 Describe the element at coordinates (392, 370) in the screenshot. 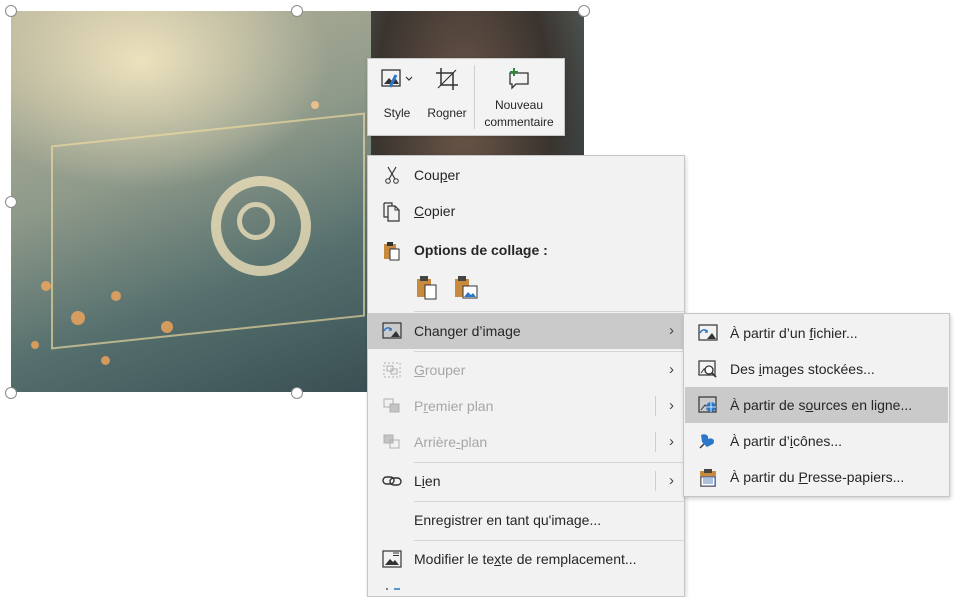

I see `group-icon` at that location.